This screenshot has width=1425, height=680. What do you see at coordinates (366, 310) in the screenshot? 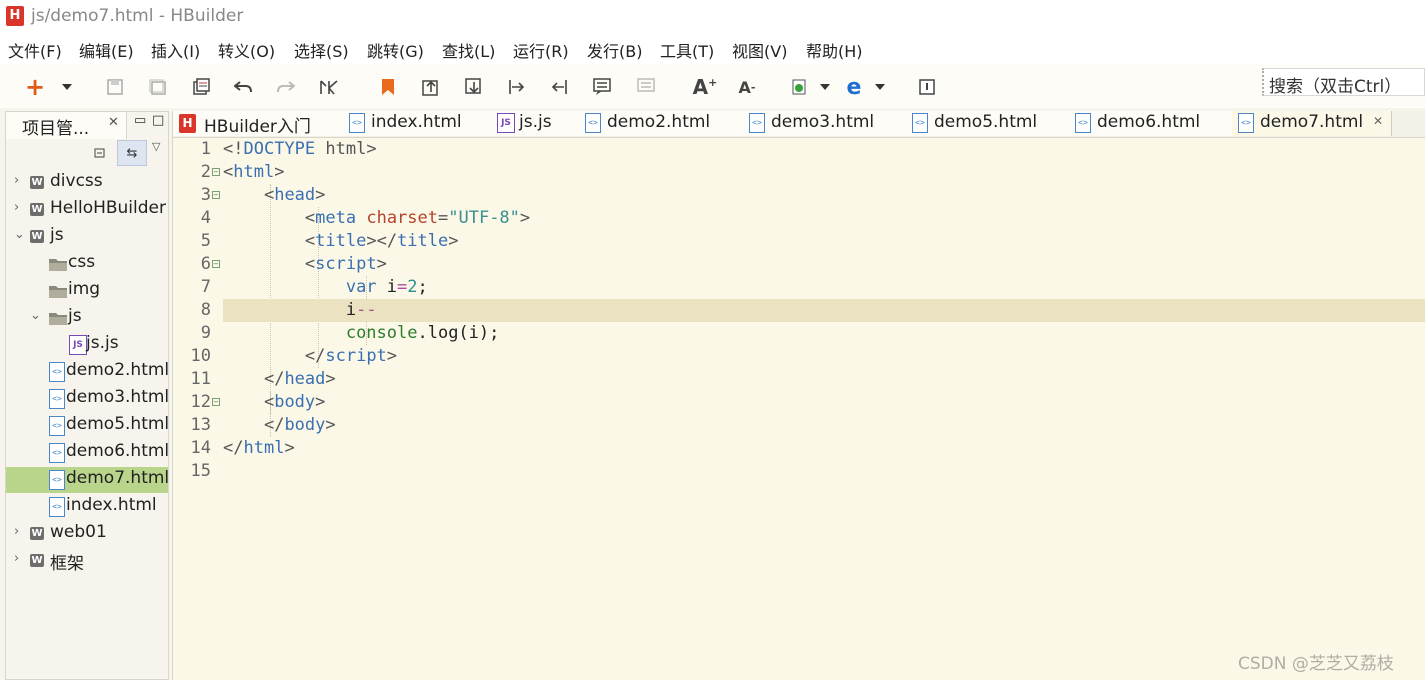
I see `code-token: --` at bounding box center [366, 310].